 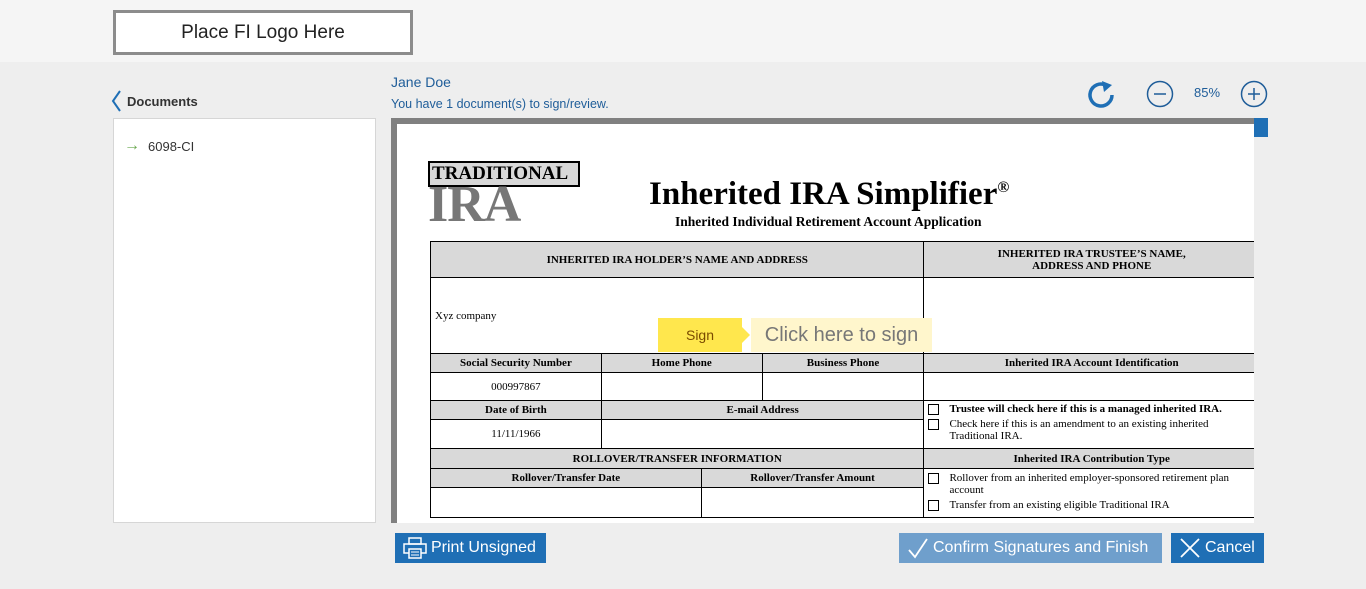 What do you see at coordinates (934, 424) in the screenshot?
I see `amendment-checkbox` at bounding box center [934, 424].